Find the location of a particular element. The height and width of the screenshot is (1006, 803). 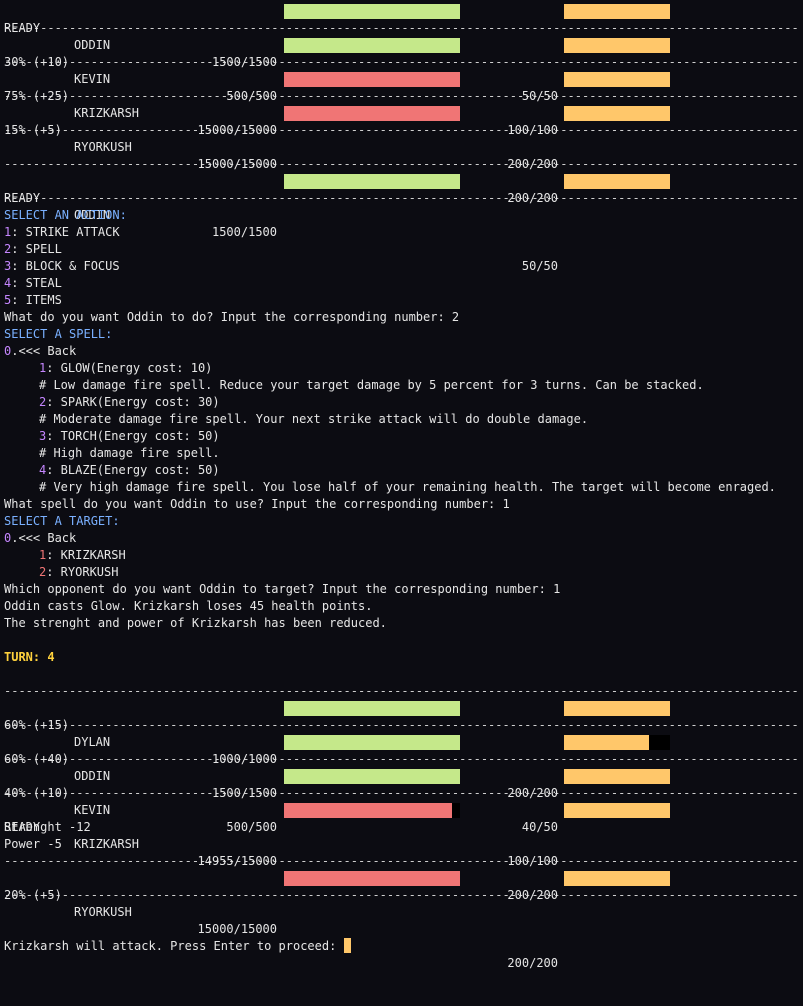

action-option: 4: STEAL is located at coordinates (401, 283).